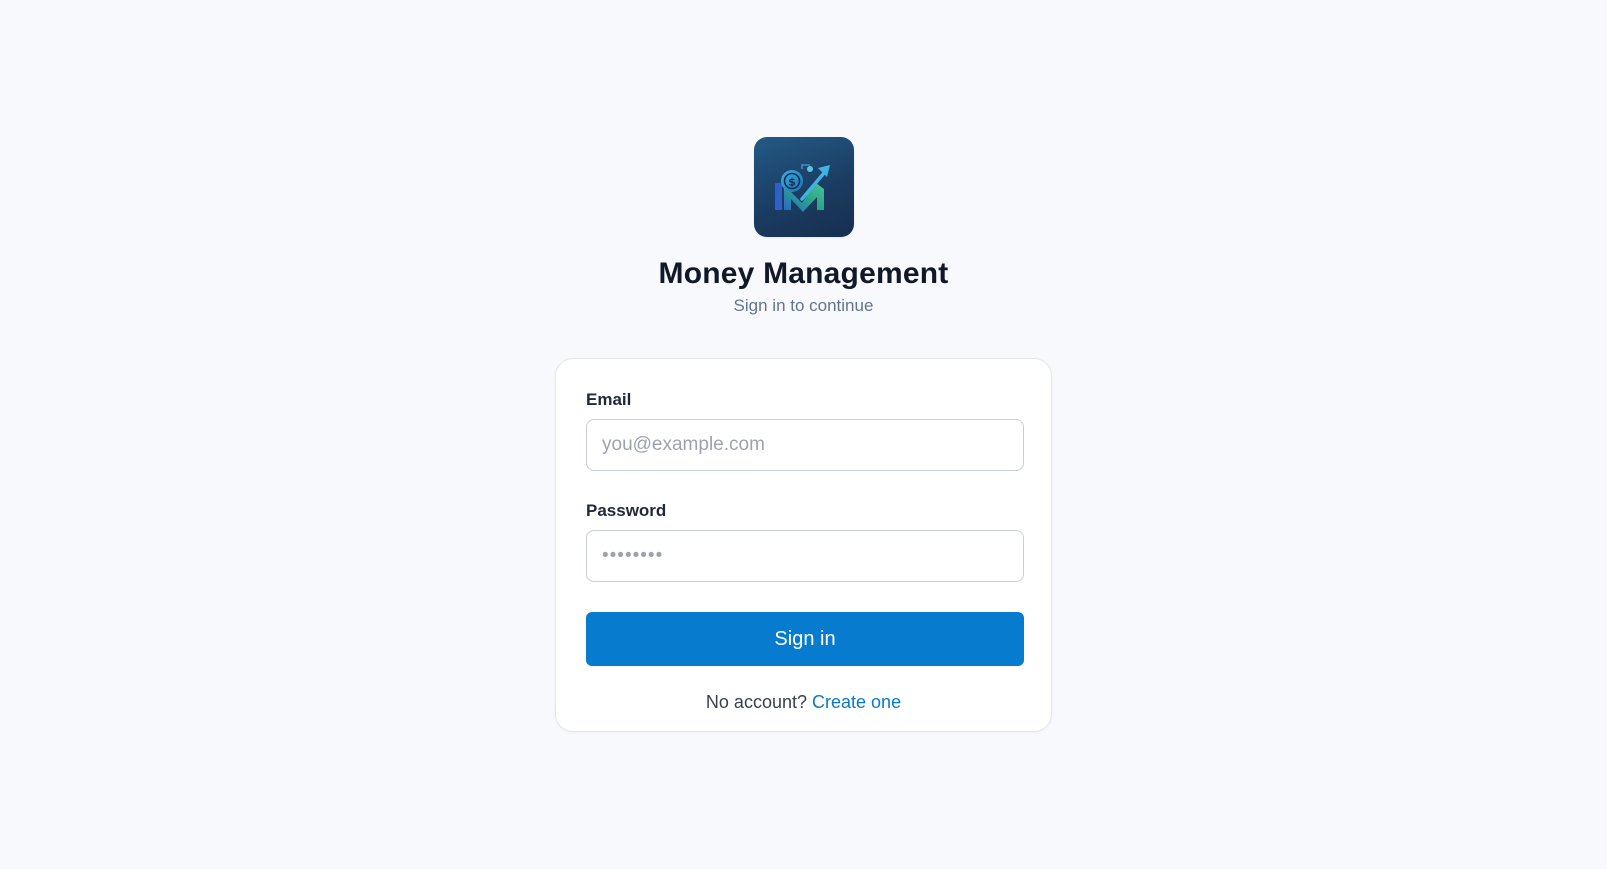  I want to click on create-account-link: Create one, so click(856, 702).